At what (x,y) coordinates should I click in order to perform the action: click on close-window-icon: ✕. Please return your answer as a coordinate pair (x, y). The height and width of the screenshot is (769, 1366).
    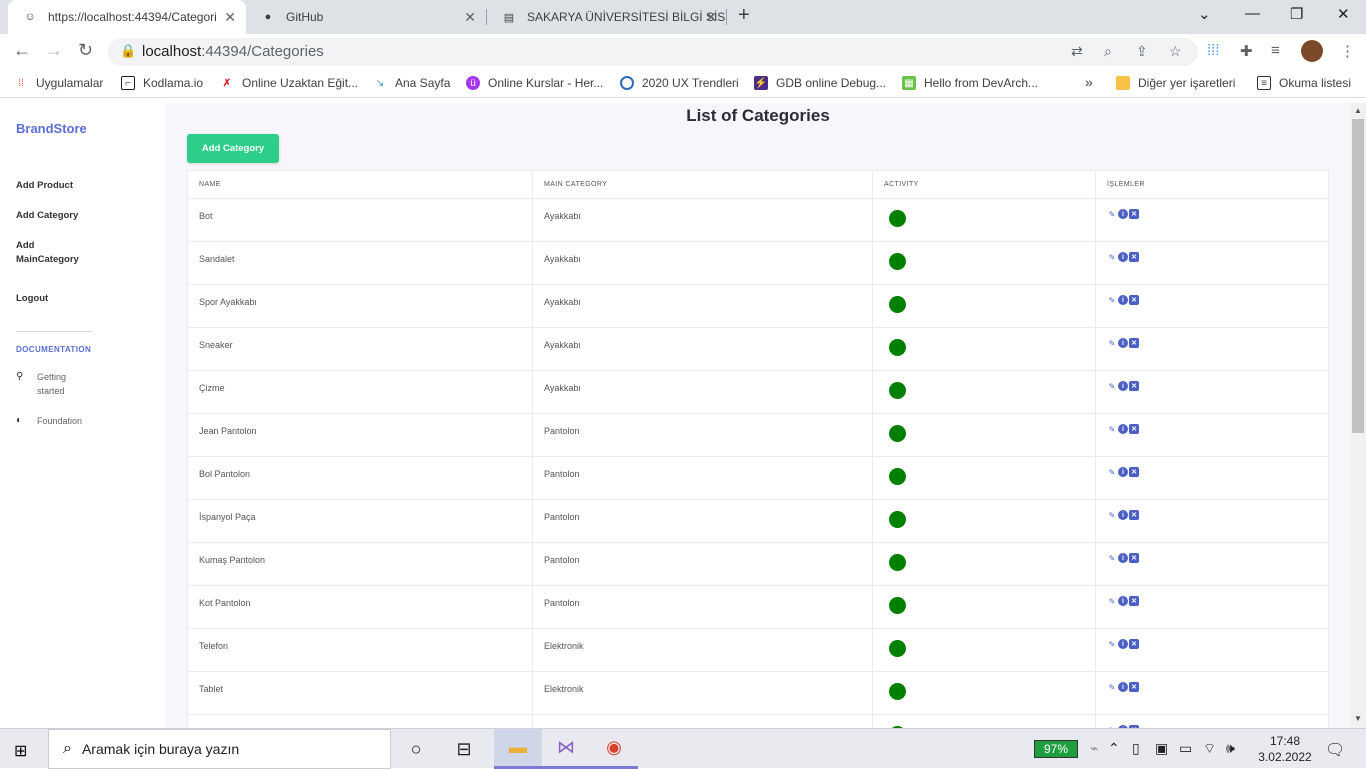
    Looking at the image, I should click on (1343, 14).